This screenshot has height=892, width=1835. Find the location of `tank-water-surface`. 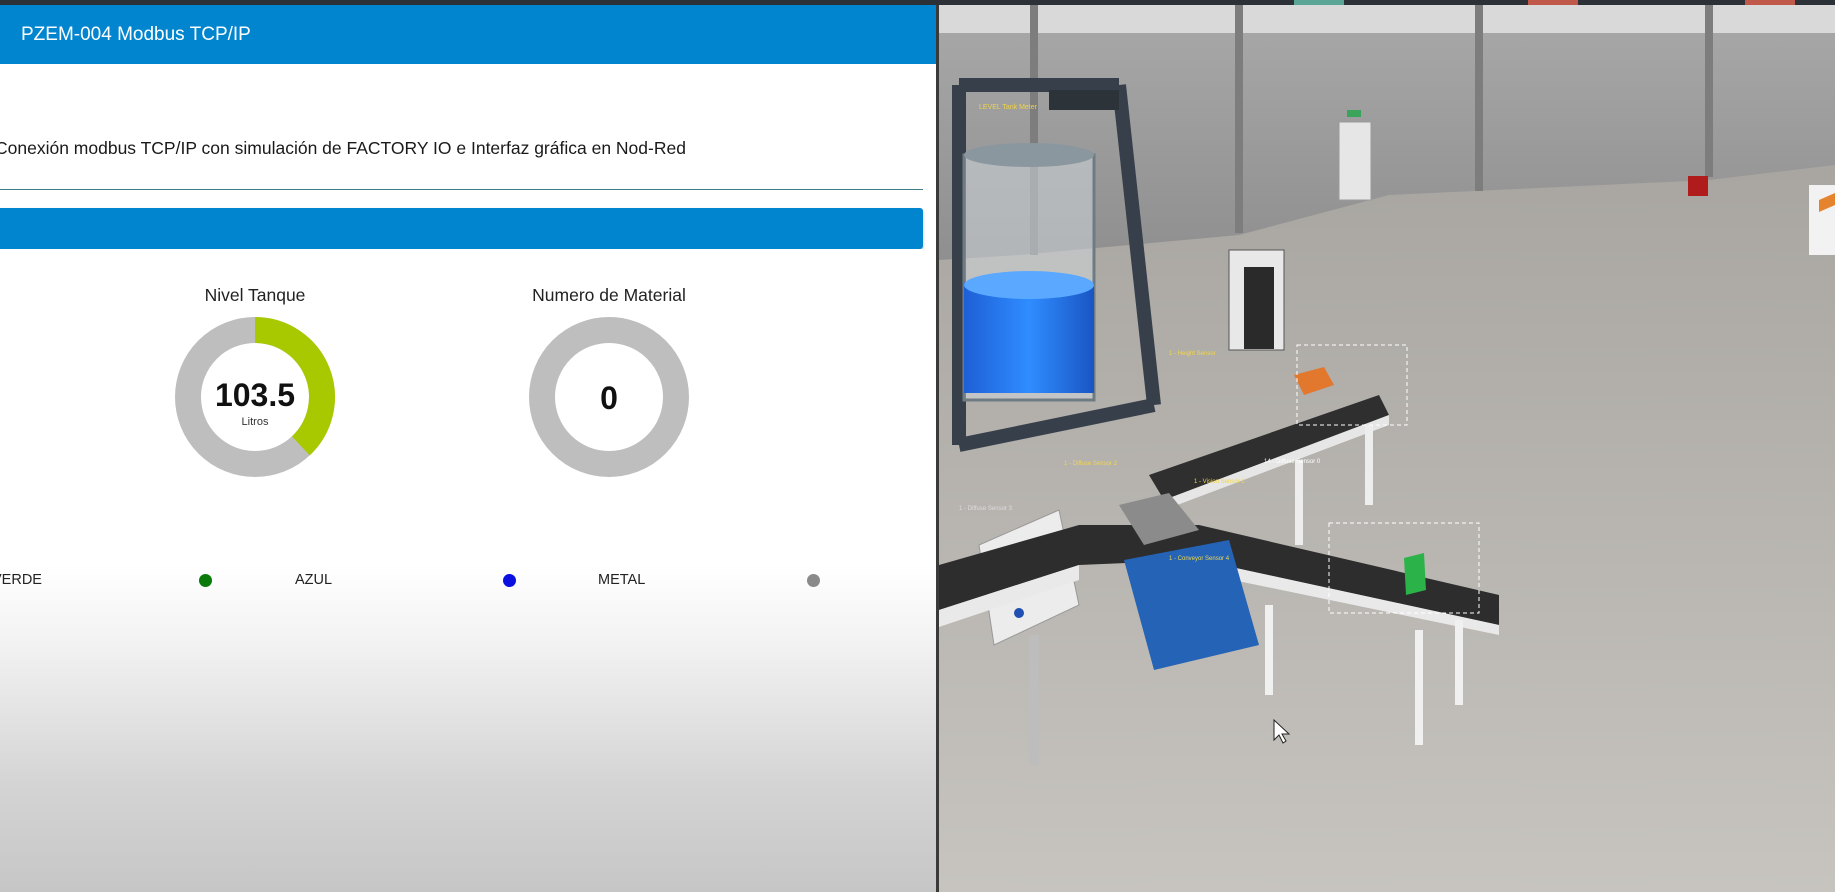

tank-water-surface is located at coordinates (1029, 285).